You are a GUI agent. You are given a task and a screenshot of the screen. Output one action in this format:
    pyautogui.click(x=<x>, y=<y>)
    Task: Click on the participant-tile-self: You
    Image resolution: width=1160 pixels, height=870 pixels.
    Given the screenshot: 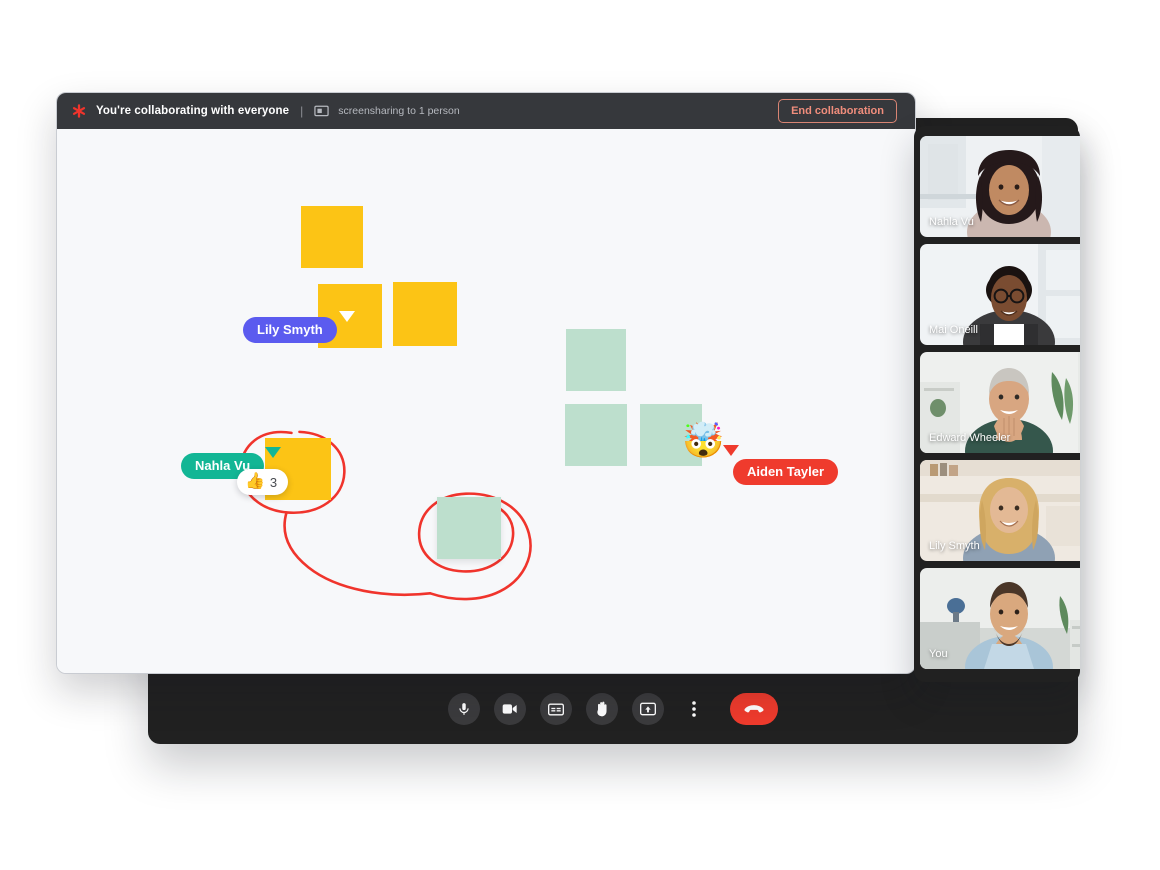 What is the action you would take?
    pyautogui.click(x=1000, y=618)
    